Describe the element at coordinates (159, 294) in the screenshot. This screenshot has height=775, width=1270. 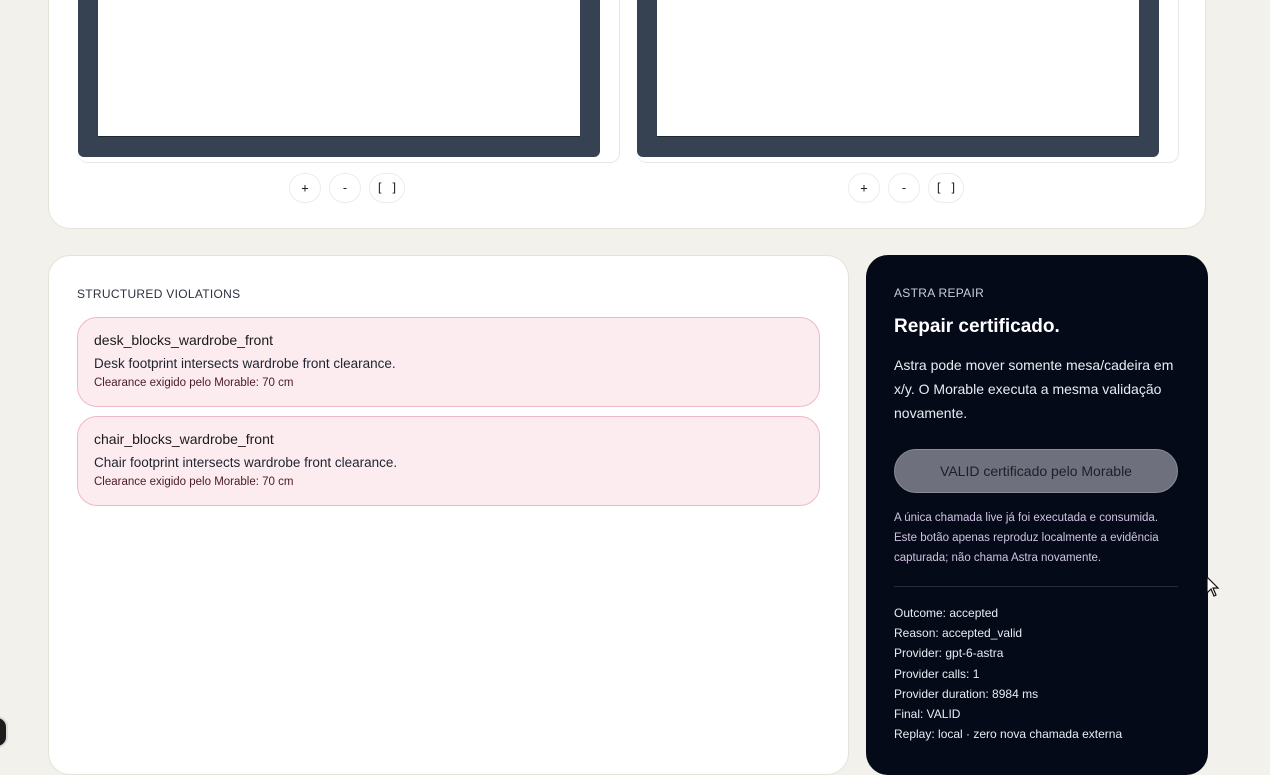
I see `violations-section-label: STRUCTURED VIOLATIONS` at that location.